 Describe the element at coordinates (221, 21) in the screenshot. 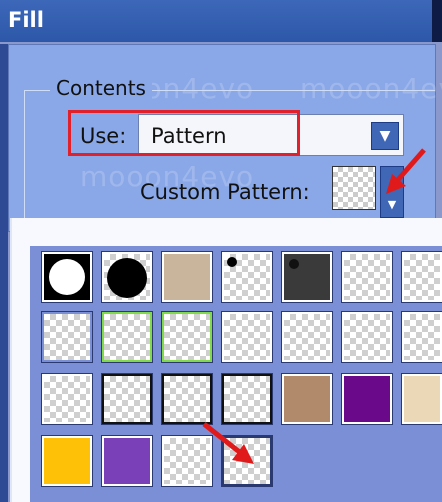

I see `title-bar: Fill` at that location.